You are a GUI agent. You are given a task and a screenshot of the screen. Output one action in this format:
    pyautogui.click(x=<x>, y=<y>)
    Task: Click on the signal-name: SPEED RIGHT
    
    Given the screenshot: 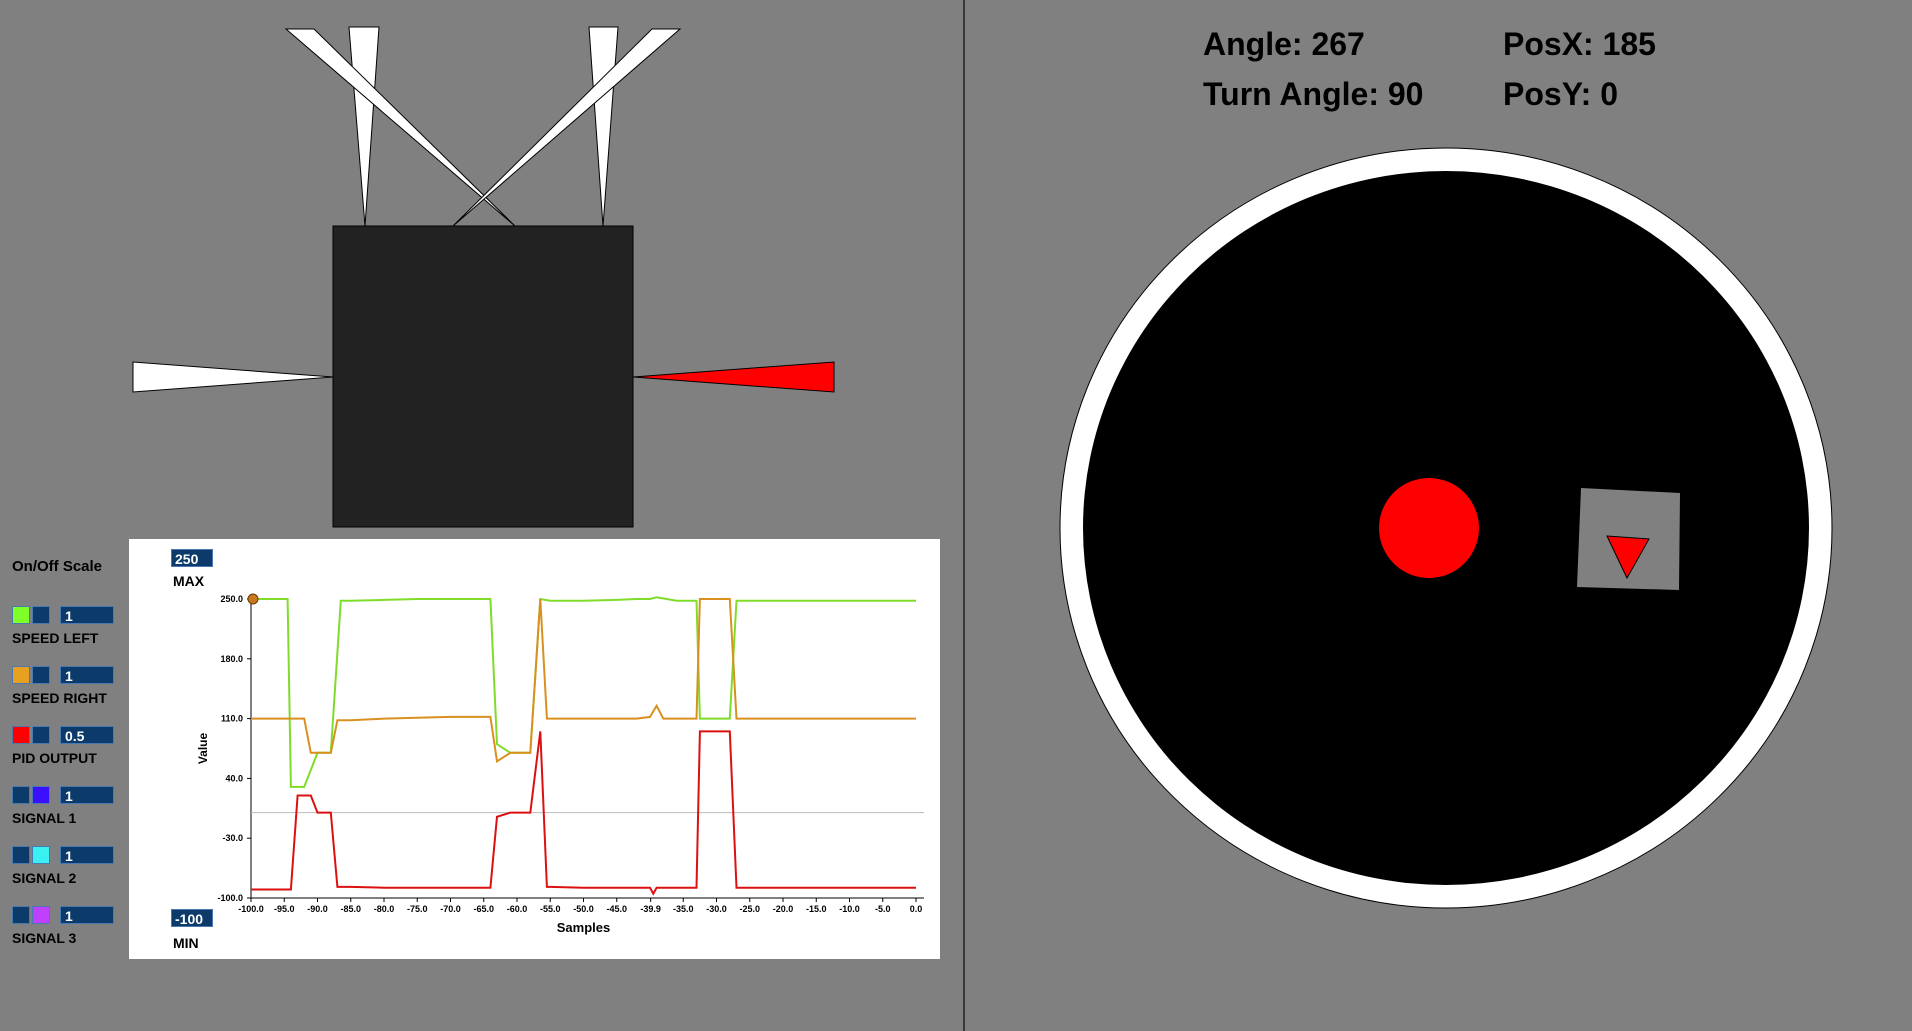 What is the action you would take?
    pyautogui.click(x=59, y=698)
    